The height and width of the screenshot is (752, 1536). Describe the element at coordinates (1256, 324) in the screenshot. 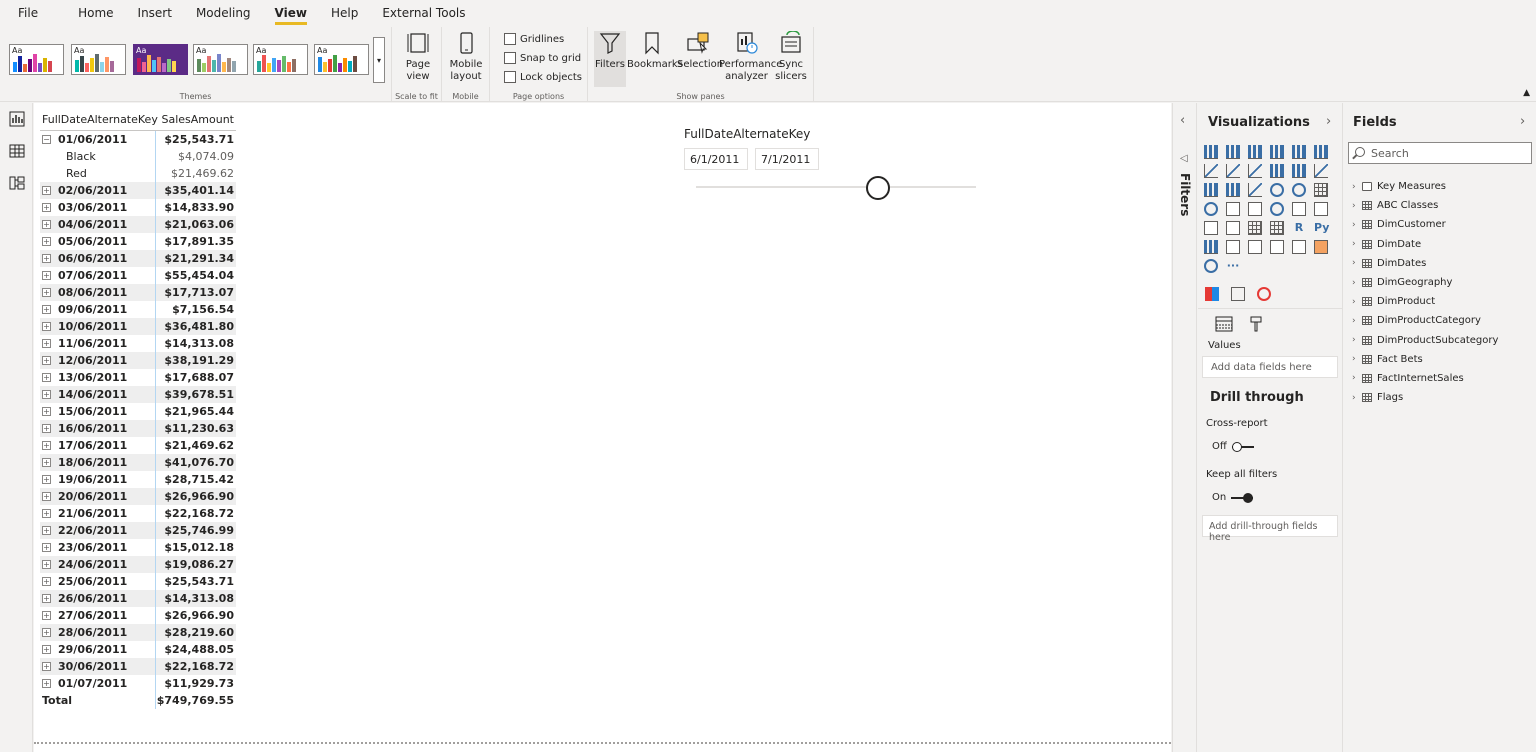

I see `format-tab-icon` at that location.